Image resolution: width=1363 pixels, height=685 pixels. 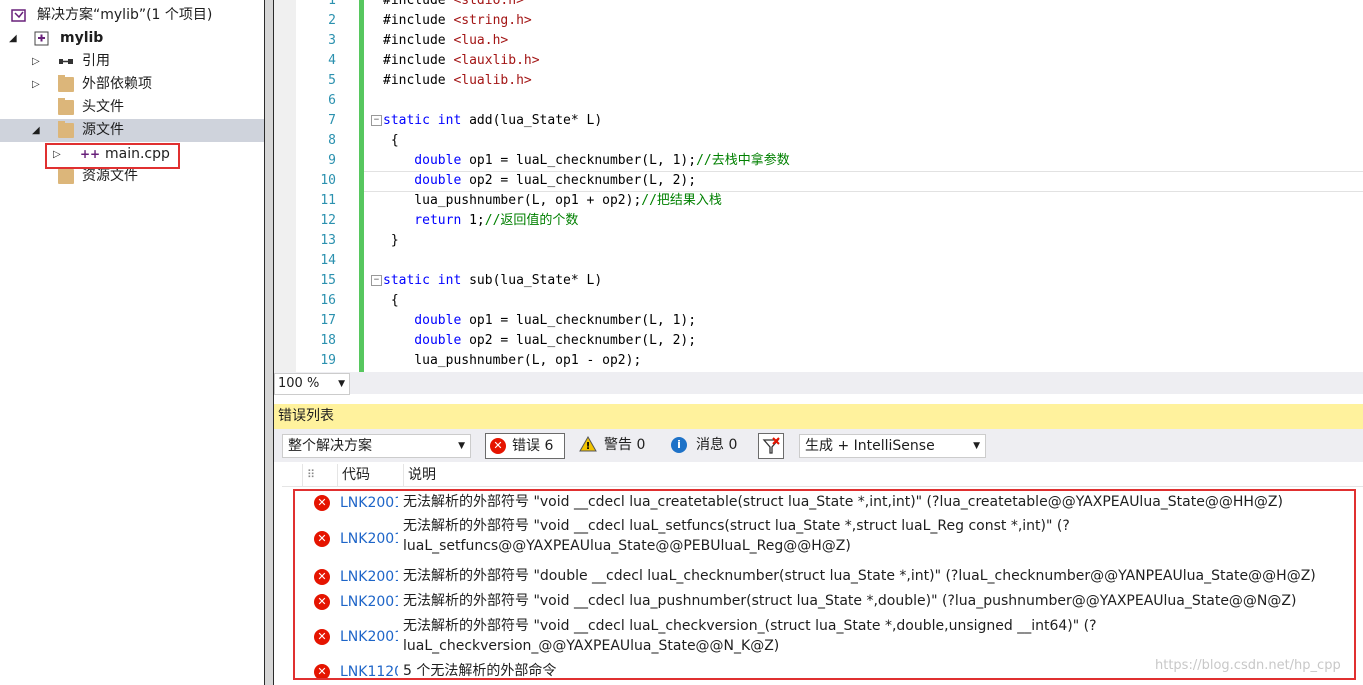 I want to click on code-text: }, so click(x=391, y=241).